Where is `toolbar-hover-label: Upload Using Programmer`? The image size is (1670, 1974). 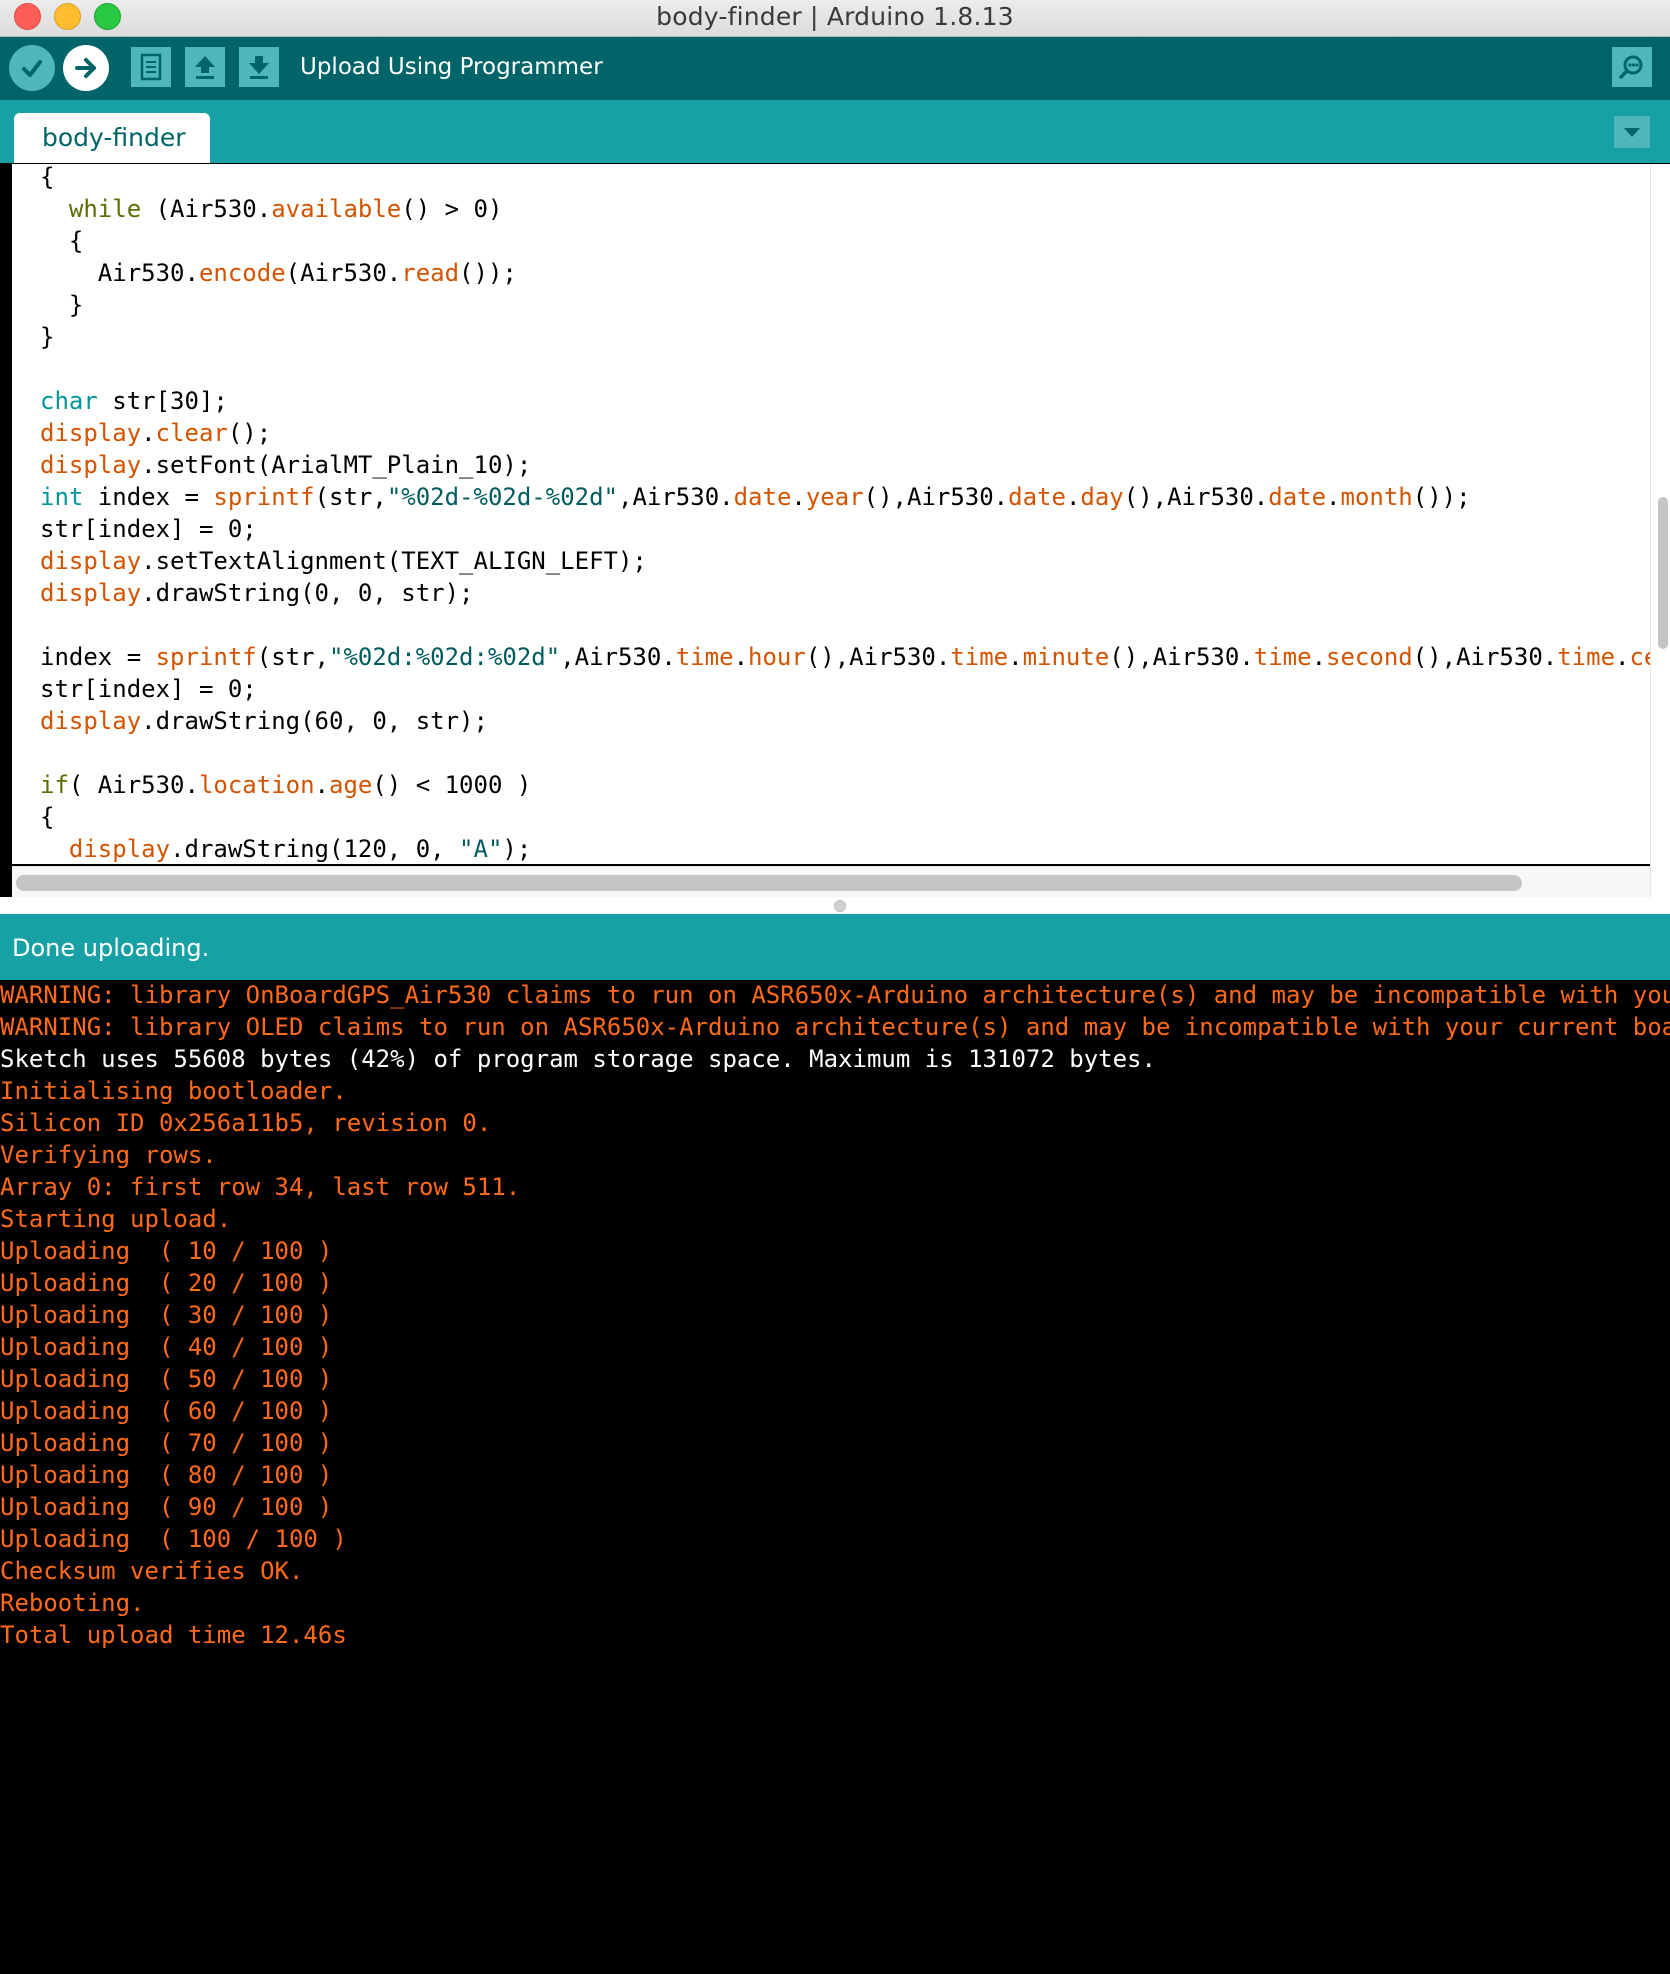
toolbar-hover-label: Upload Using Programmer is located at coordinates (451, 67).